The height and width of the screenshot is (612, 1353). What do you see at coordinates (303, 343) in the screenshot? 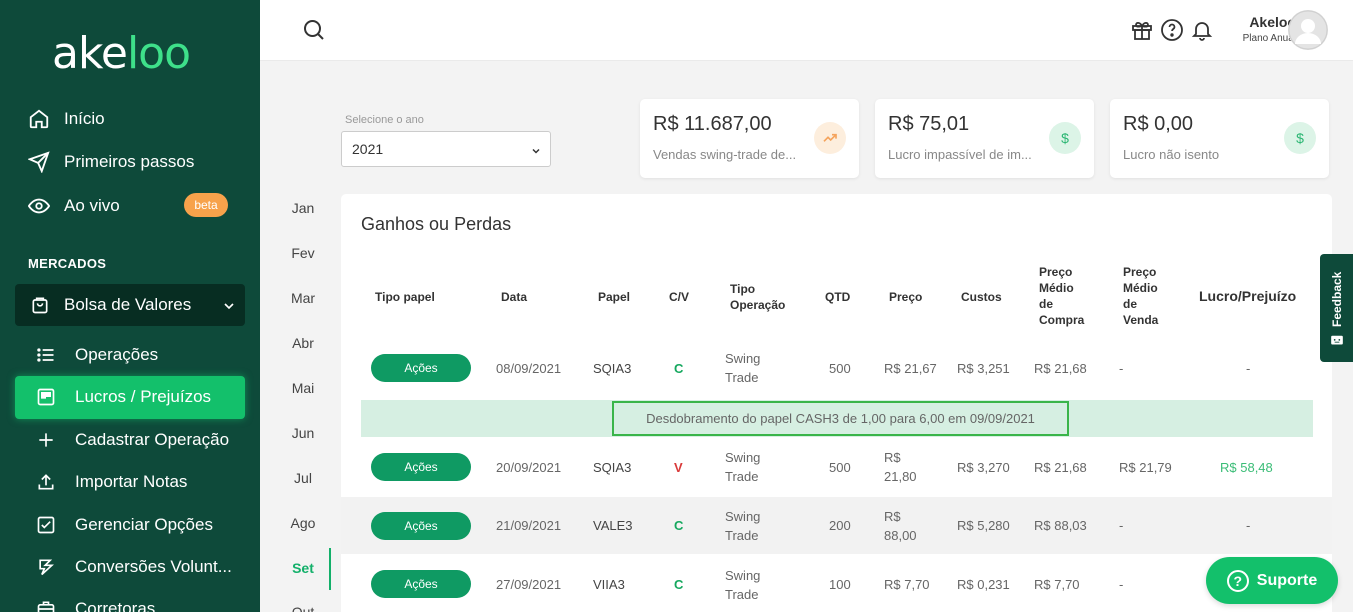
I see `month-abr: Abr` at bounding box center [303, 343].